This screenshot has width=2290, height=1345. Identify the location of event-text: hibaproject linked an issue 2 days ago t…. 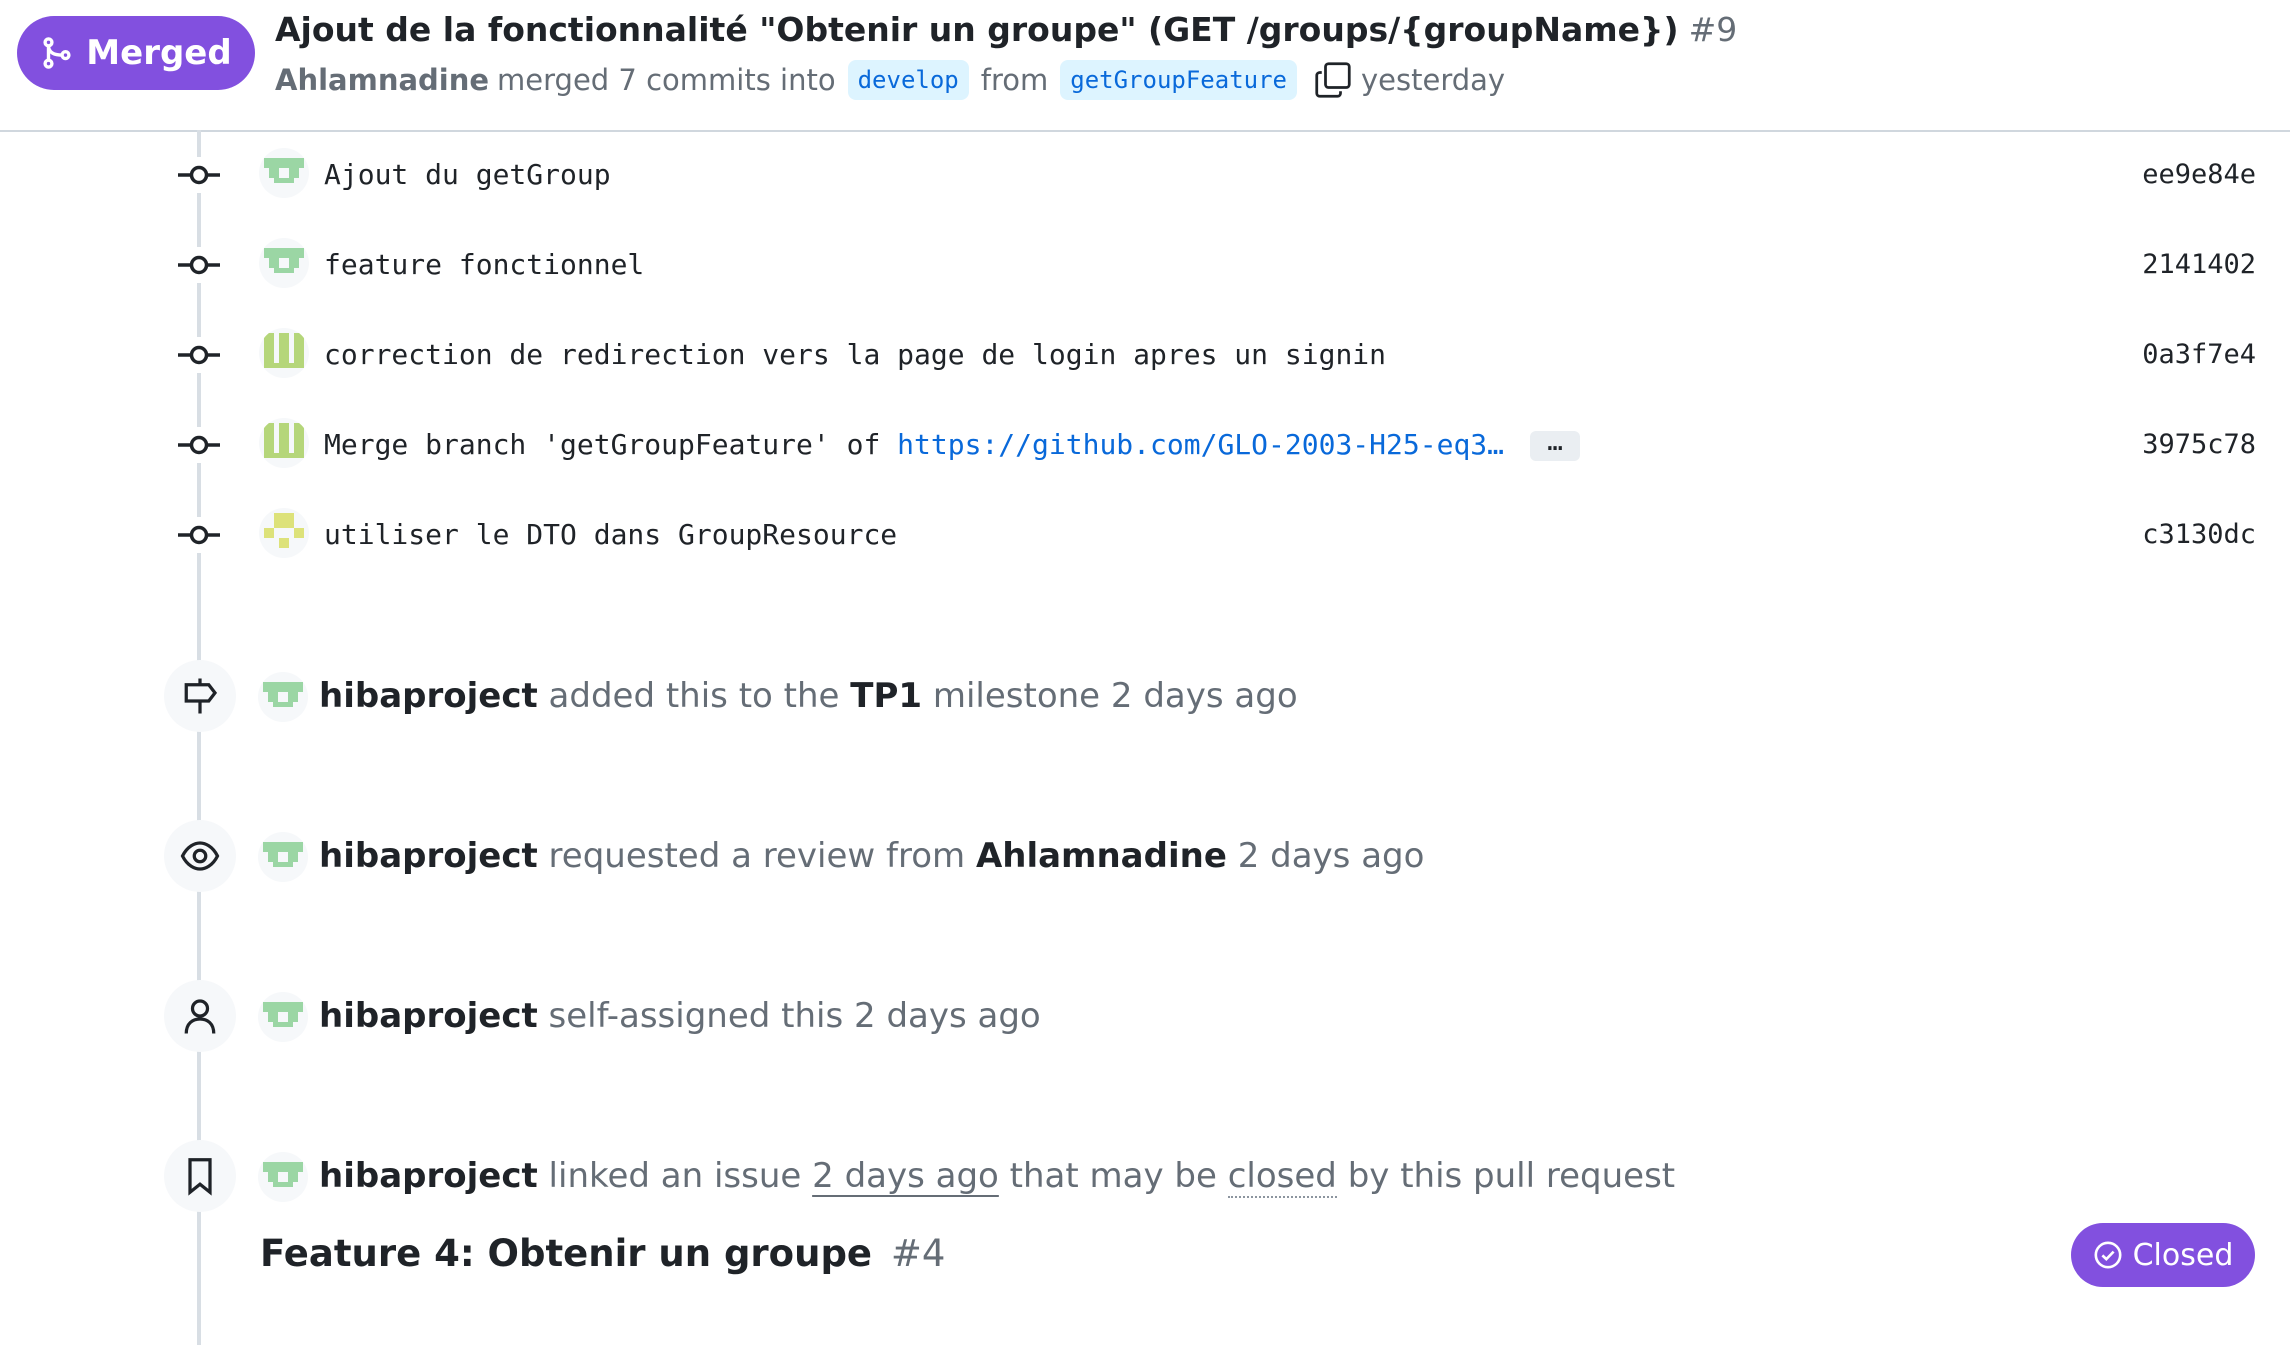
(997, 1176).